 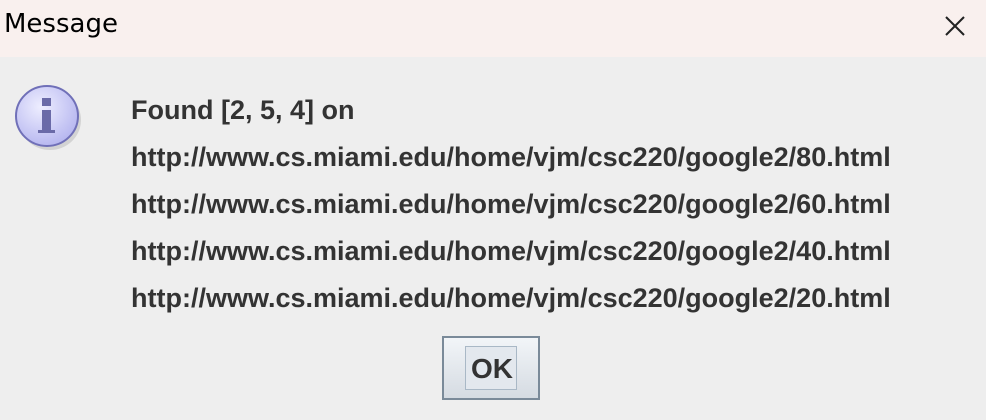 What do you see at coordinates (48, 118) in the screenshot?
I see `info-icon` at bounding box center [48, 118].